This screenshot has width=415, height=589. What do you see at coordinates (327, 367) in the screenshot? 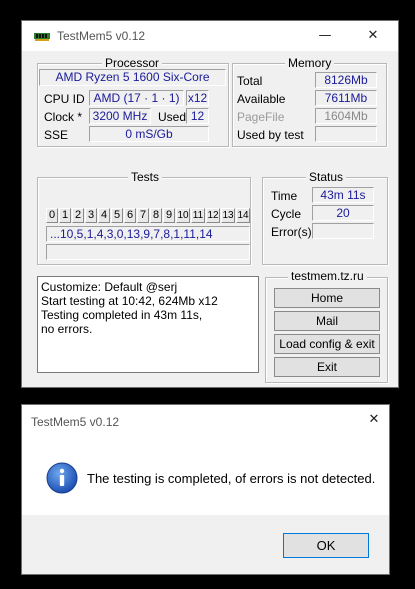
I see `exit-button: Exit` at bounding box center [327, 367].